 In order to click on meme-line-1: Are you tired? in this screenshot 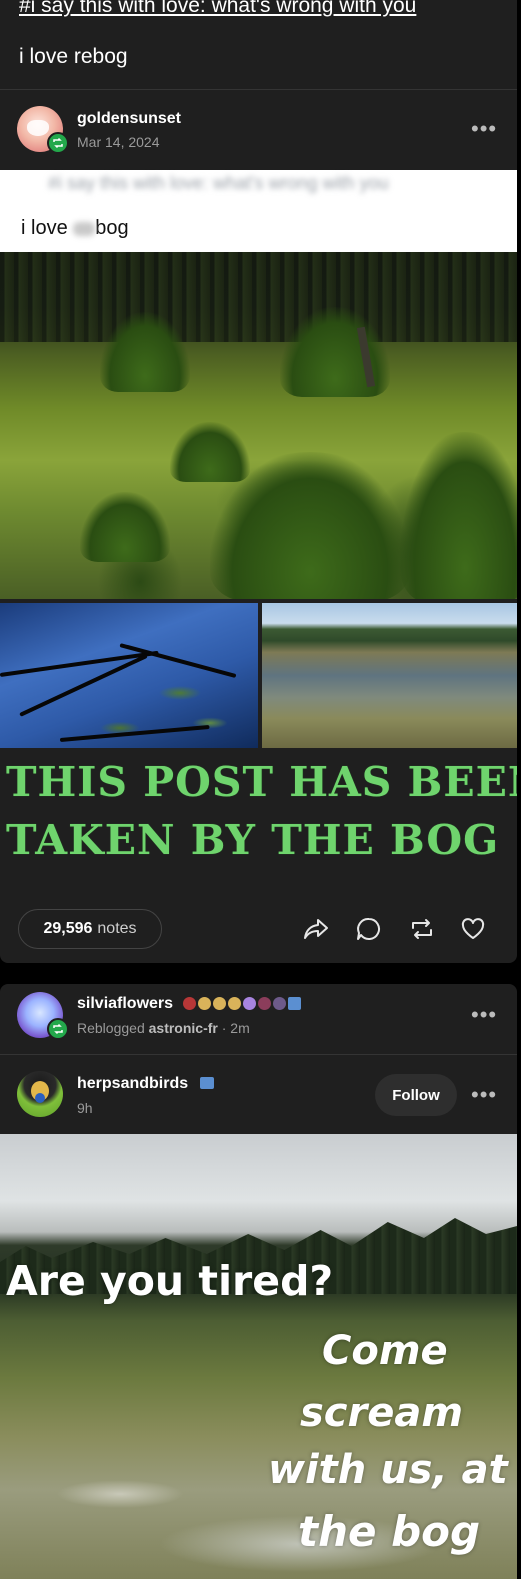, I will do `click(170, 1281)`.